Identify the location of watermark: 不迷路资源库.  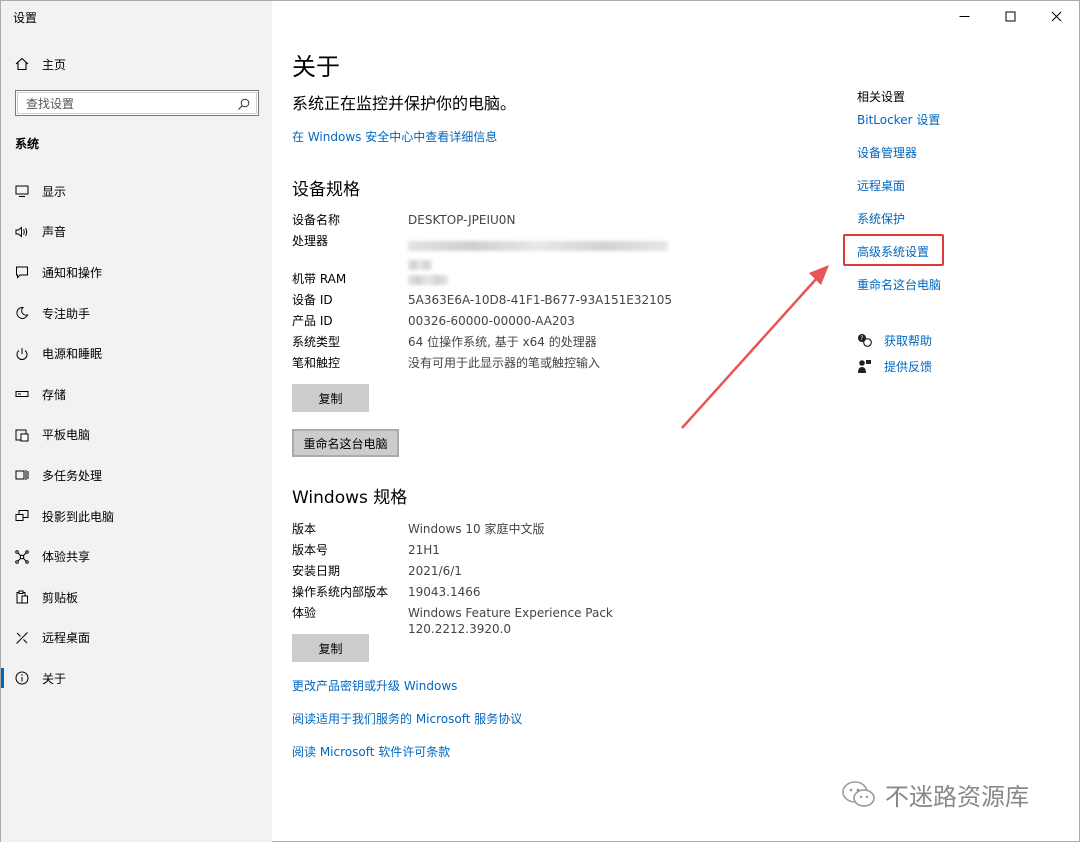
(935, 794).